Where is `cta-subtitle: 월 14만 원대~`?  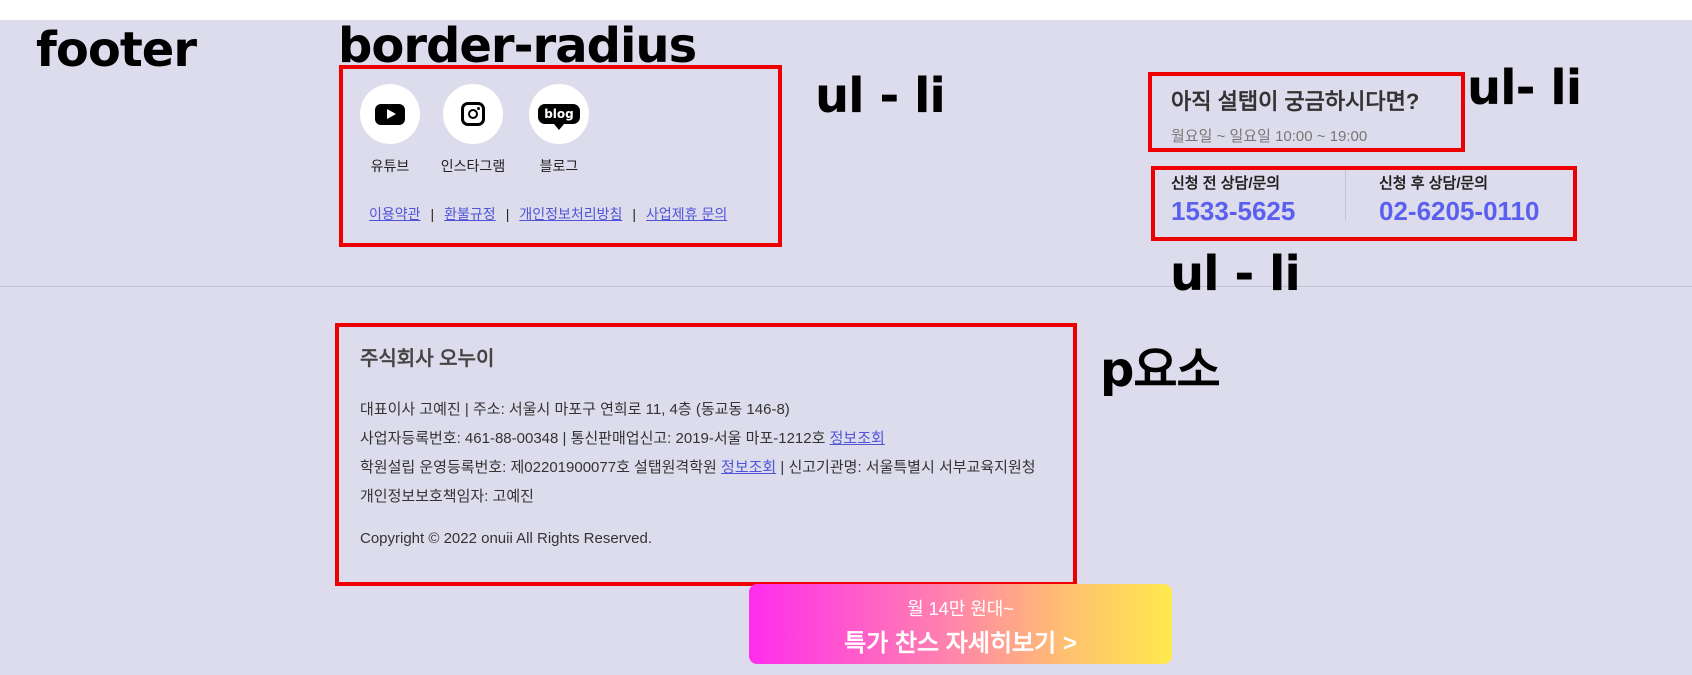 cta-subtitle: 월 14만 원대~ is located at coordinates (960, 609).